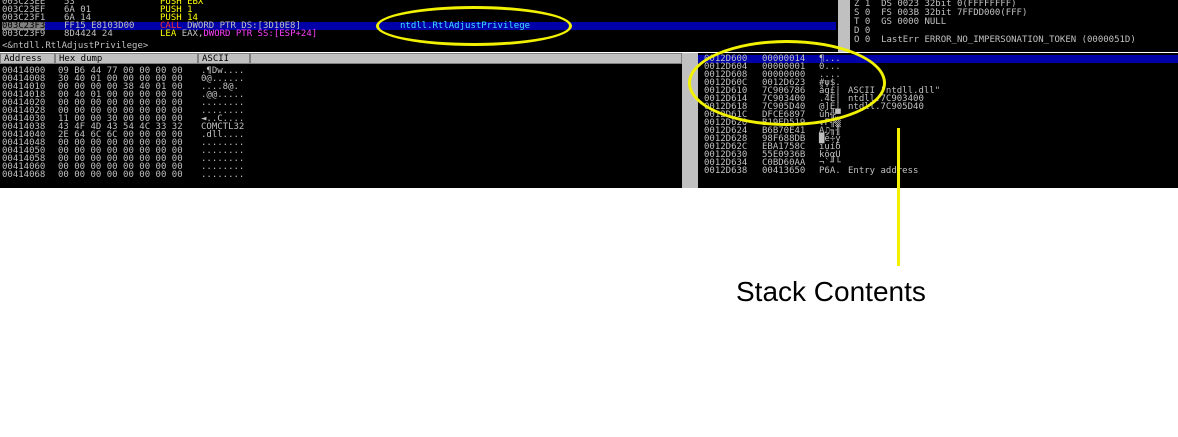 This screenshot has width=1178, height=437. I want to click on highlight-ellipse-call-target, so click(474, 26).